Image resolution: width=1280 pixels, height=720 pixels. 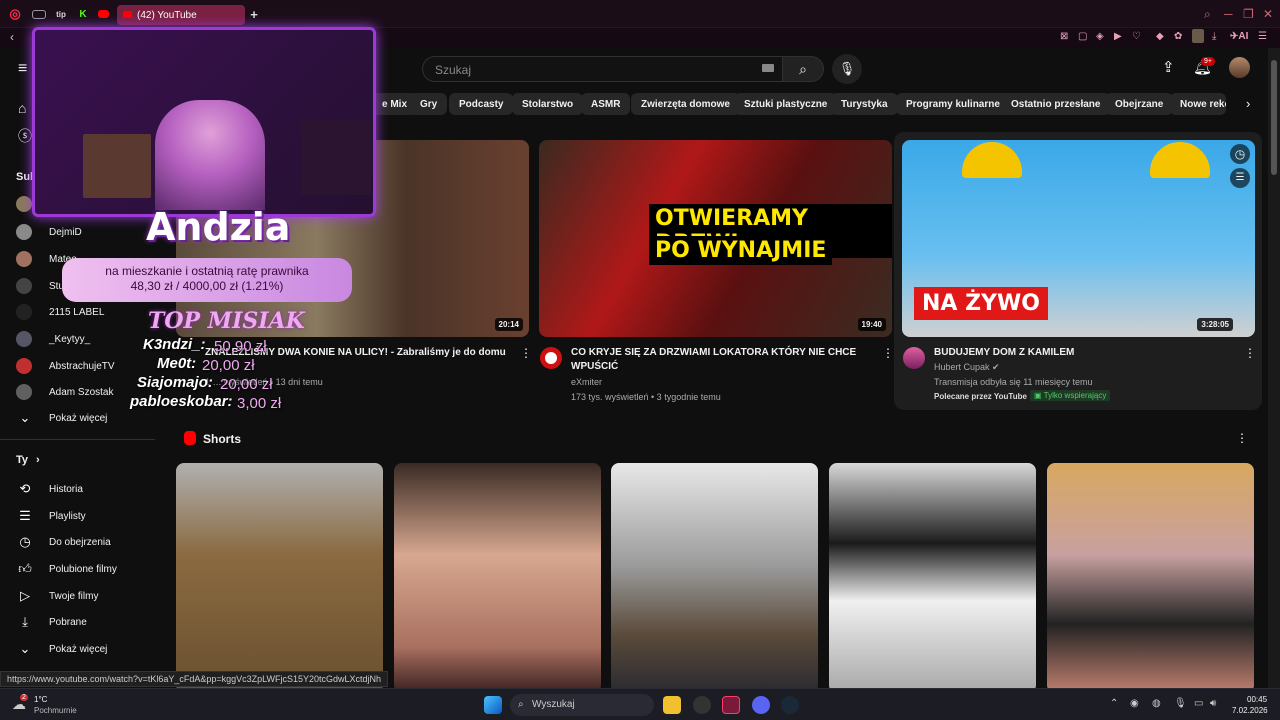 What do you see at coordinates (1243, 36) in the screenshot?
I see `ai-label: AI` at bounding box center [1243, 36].